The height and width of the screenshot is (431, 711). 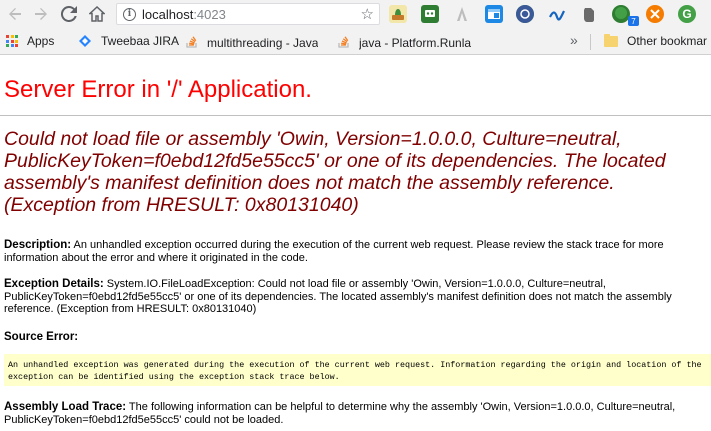 What do you see at coordinates (209, 14) in the screenshot?
I see `url-port: :4023` at bounding box center [209, 14].